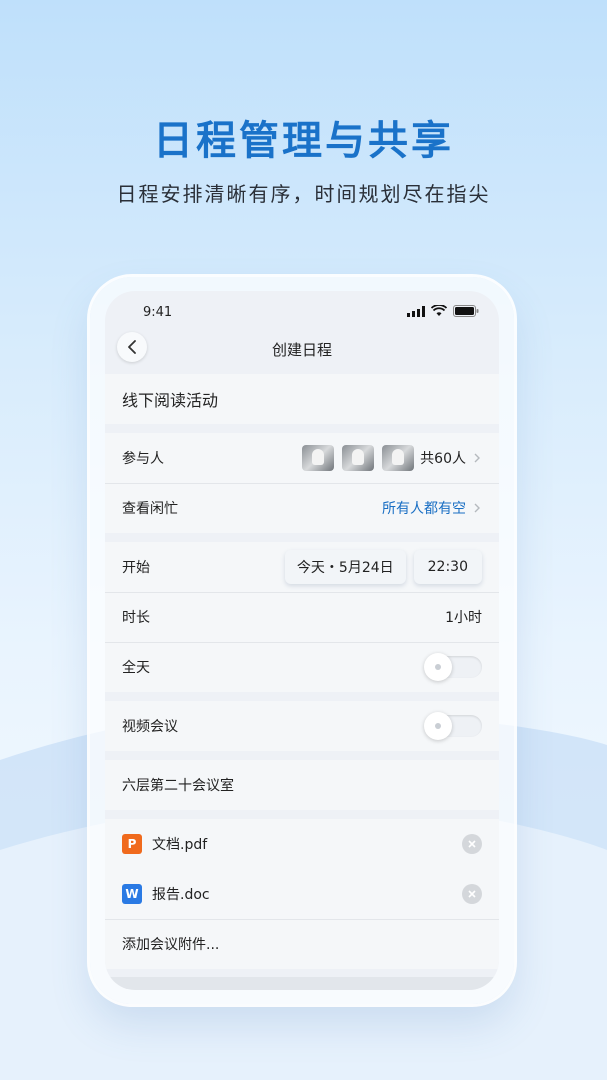 This screenshot has width=607, height=1080. I want to click on participants-card: 参与人 共60人 查看闲忙 所有人都有空, so click(302, 483).